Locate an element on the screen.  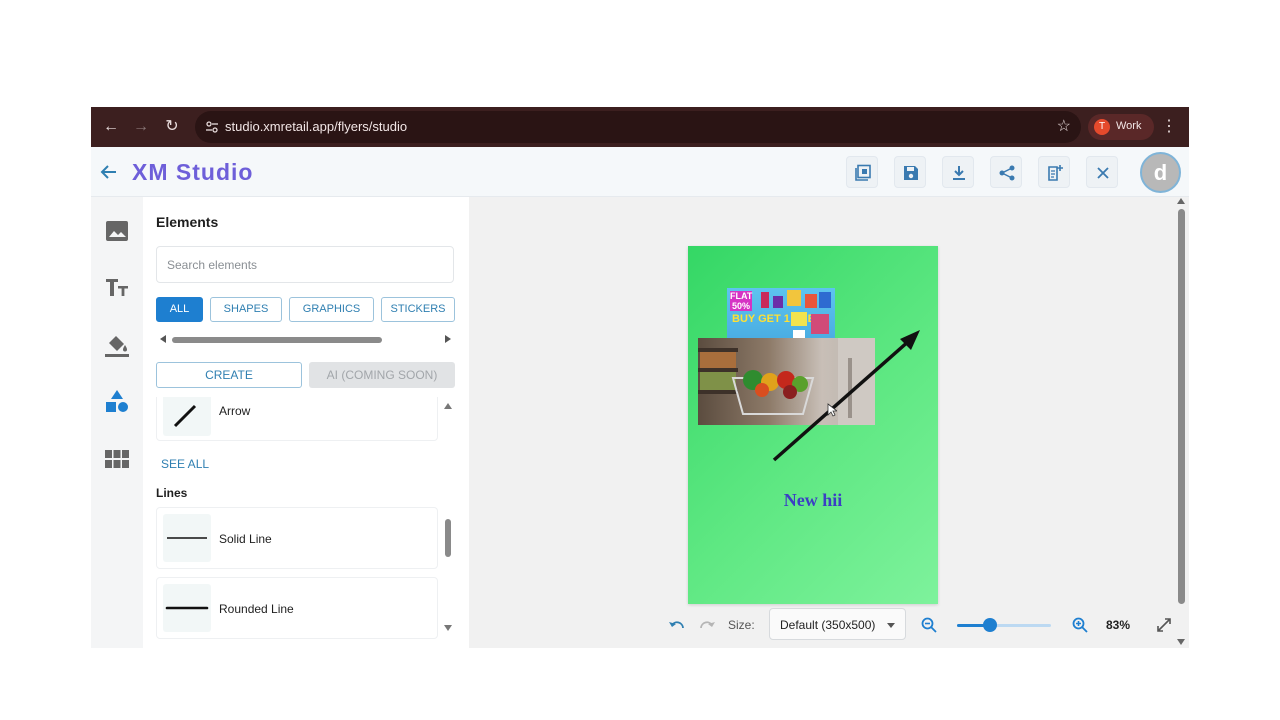
profile-label: Work is located at coordinates (1129, 126).